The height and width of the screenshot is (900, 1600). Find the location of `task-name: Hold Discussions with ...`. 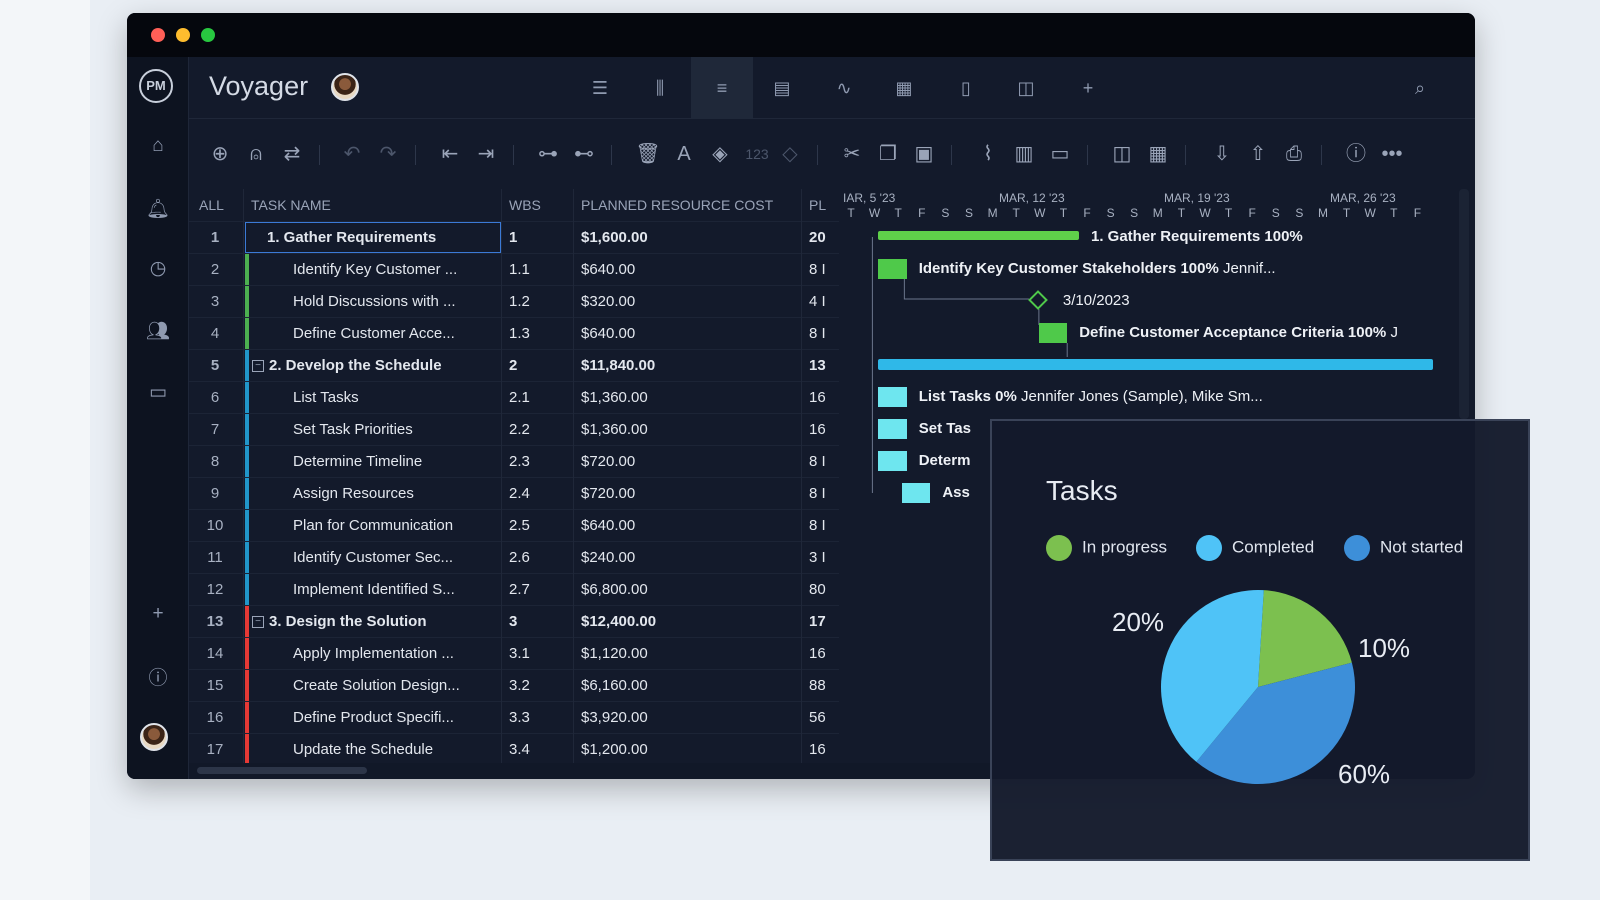

task-name: Hold Discussions with ... is located at coordinates (374, 301).